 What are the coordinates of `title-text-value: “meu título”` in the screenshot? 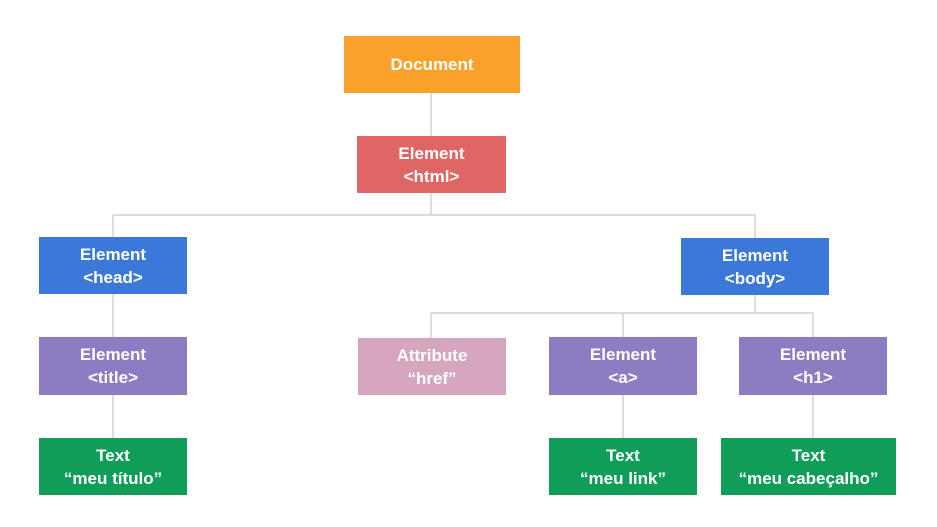 It's located at (113, 478).